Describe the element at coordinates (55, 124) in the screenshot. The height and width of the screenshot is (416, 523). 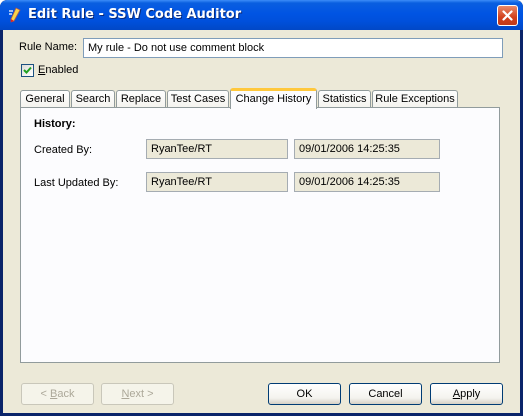
I see `history-heading: History:` at that location.